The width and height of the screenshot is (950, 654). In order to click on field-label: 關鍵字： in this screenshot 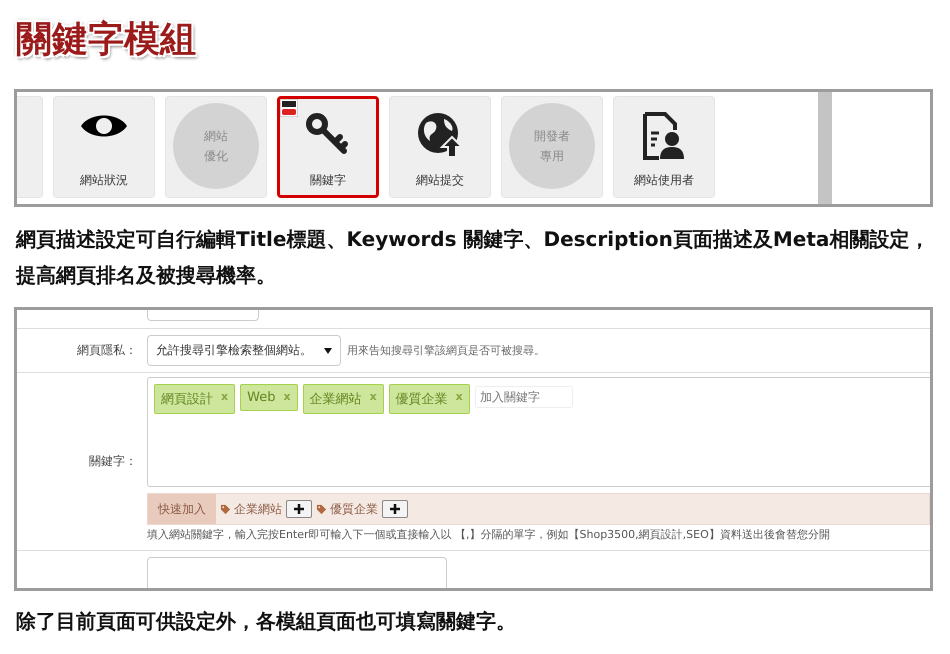, I will do `click(112, 461)`.